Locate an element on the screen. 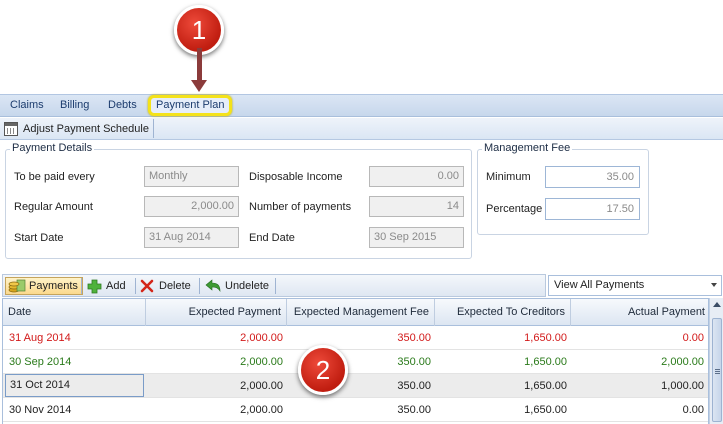 This screenshot has width=723, height=424. column-header-expected-to-creditors: Expected To Creditors is located at coordinates (503, 312).